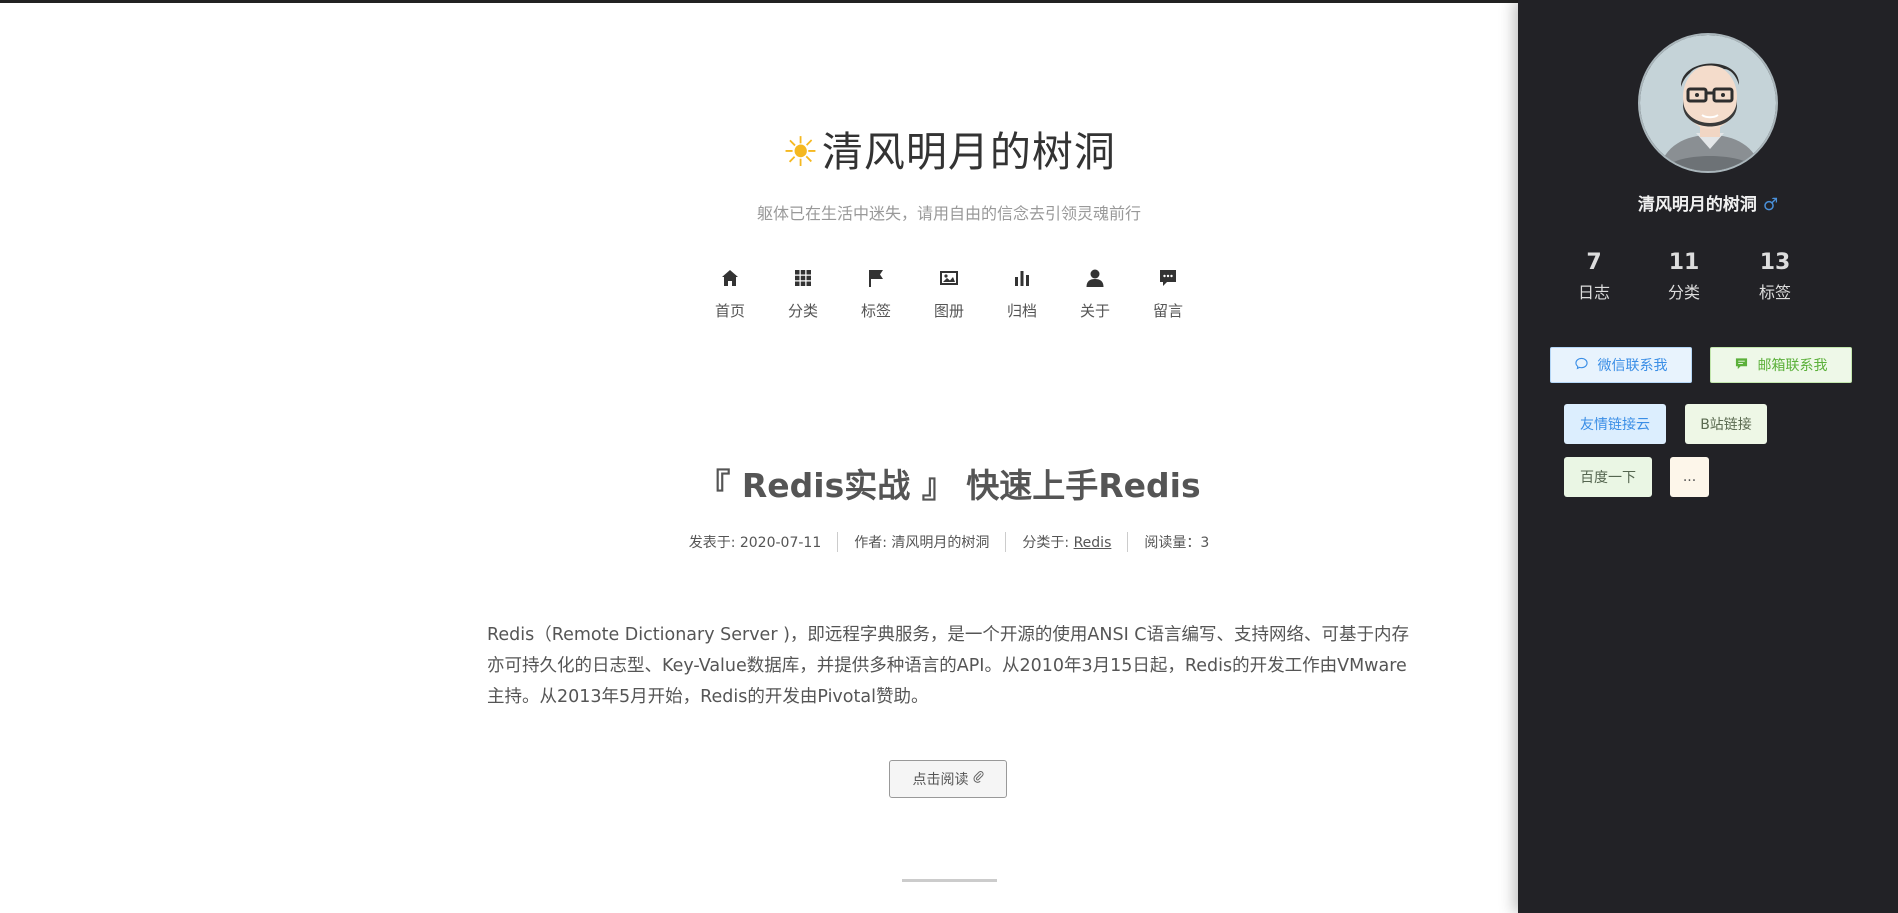  I want to click on male-icon: ♂, so click(1770, 205).